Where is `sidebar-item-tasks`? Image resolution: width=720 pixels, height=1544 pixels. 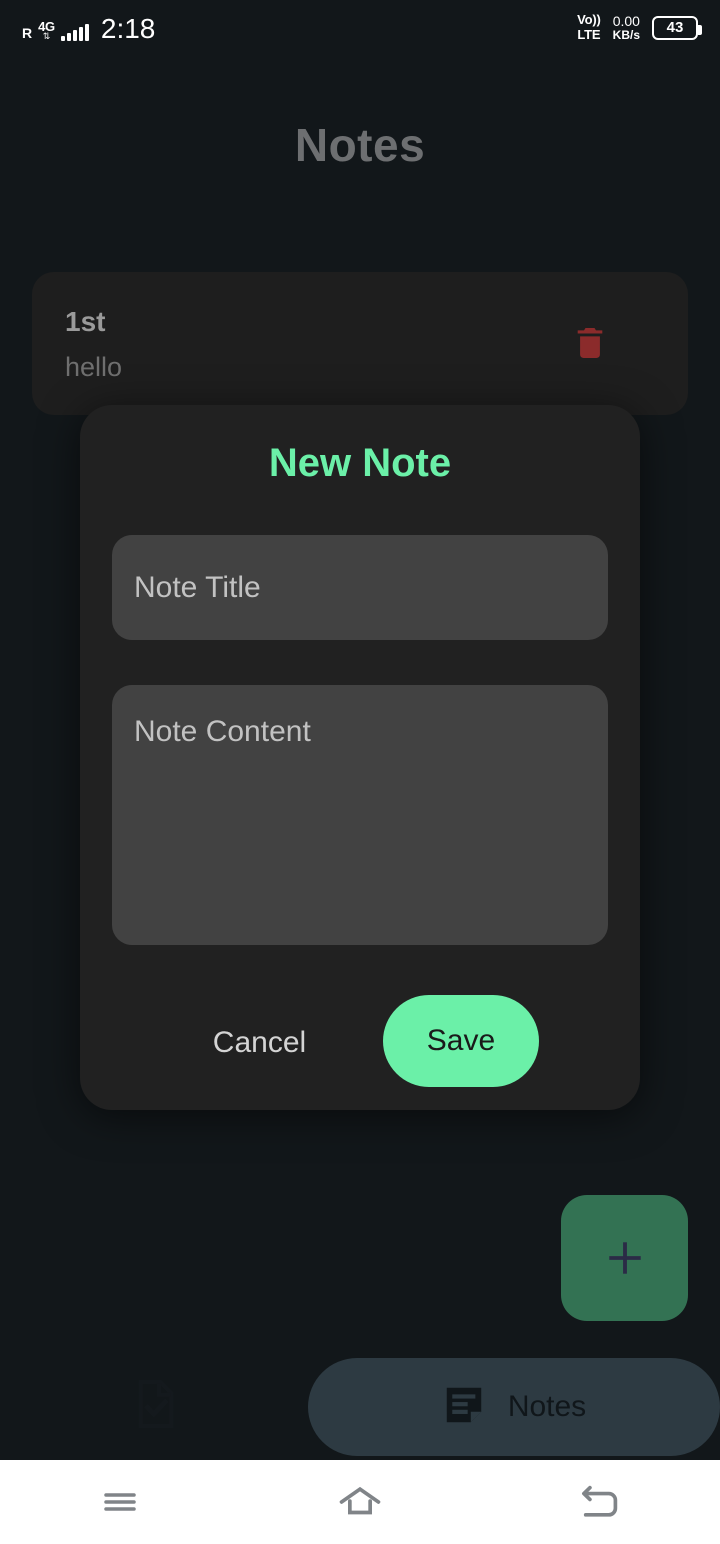
sidebar-item-tasks is located at coordinates (156, 1404).